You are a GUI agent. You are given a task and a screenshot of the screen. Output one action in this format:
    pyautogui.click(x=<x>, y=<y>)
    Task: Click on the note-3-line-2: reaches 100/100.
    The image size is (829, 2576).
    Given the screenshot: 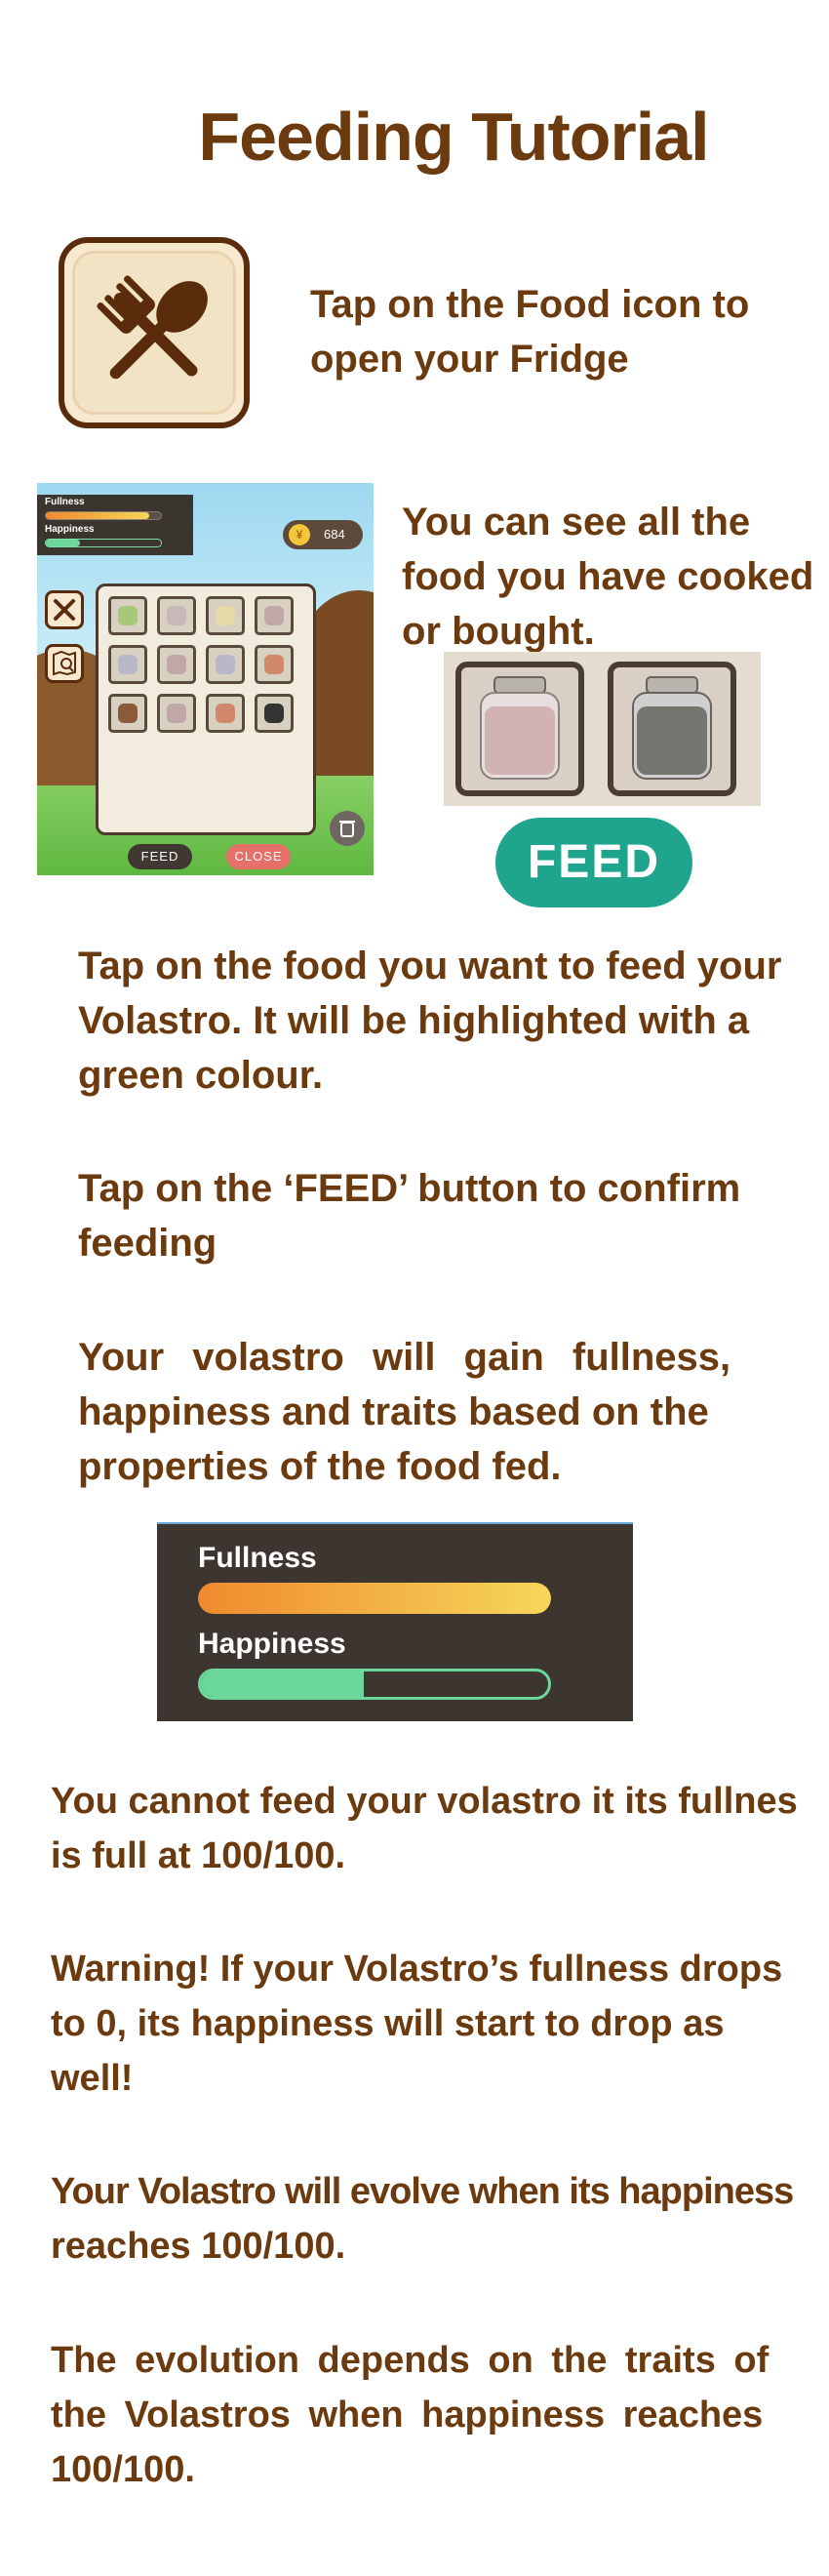 What is the action you would take?
    pyautogui.click(x=199, y=2246)
    